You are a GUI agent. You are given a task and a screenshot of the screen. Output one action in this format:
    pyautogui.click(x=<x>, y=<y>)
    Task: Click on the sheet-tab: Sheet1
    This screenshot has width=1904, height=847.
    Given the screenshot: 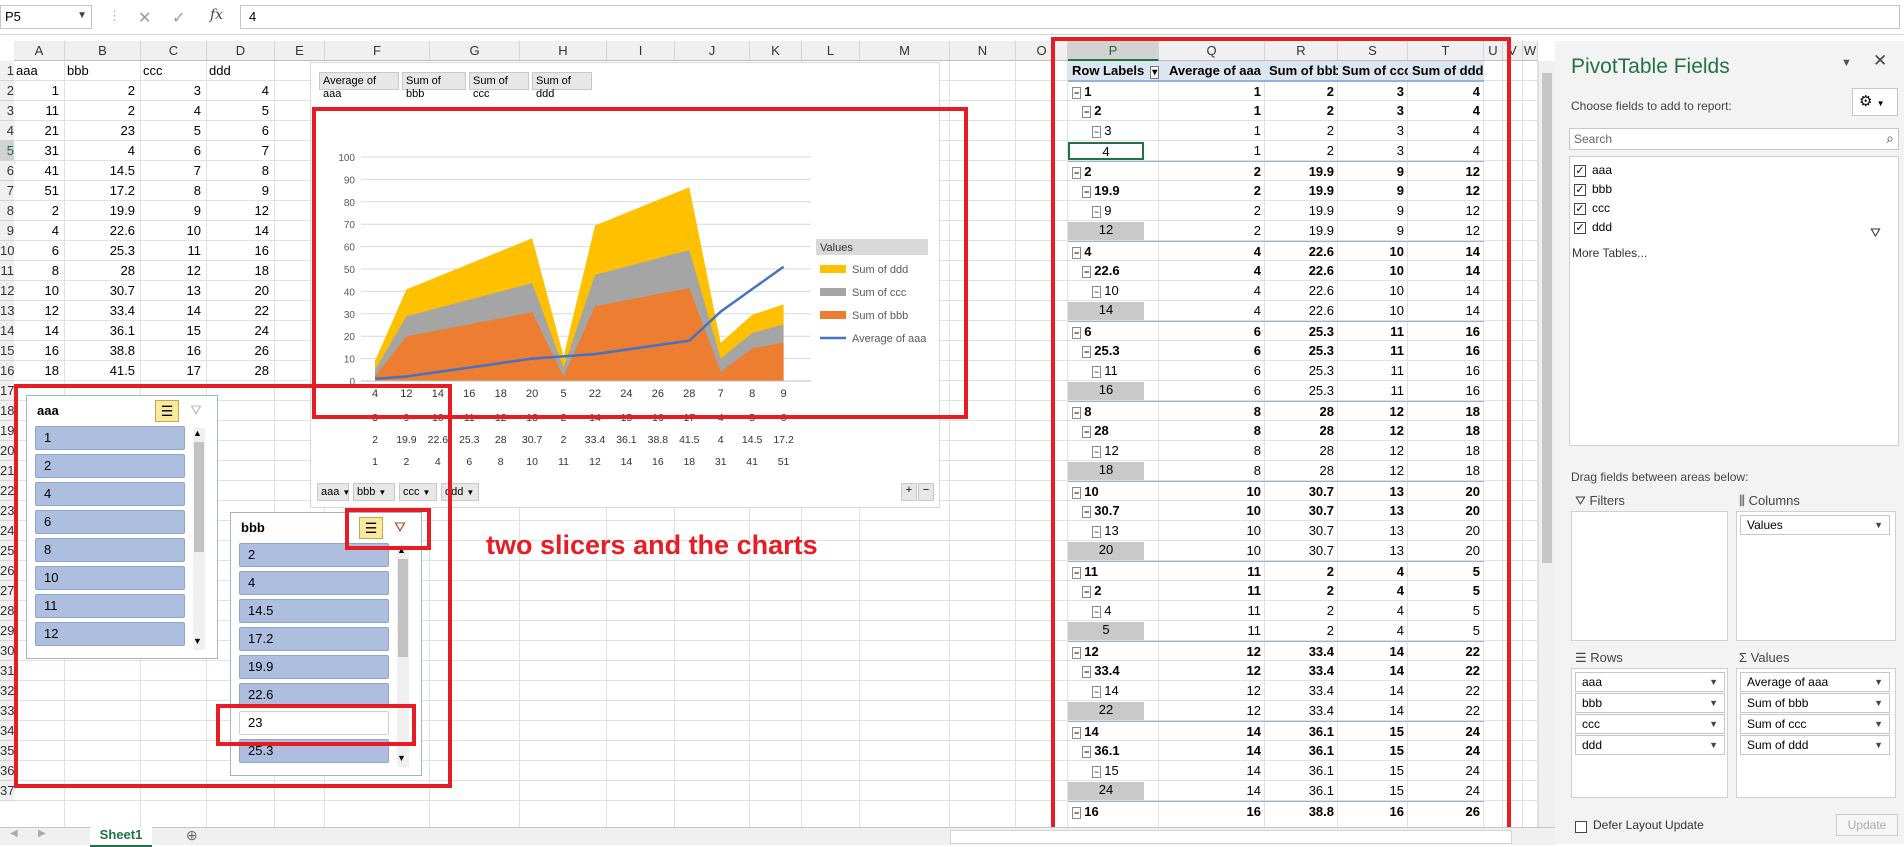 What is the action you would take?
    pyautogui.click(x=121, y=837)
    